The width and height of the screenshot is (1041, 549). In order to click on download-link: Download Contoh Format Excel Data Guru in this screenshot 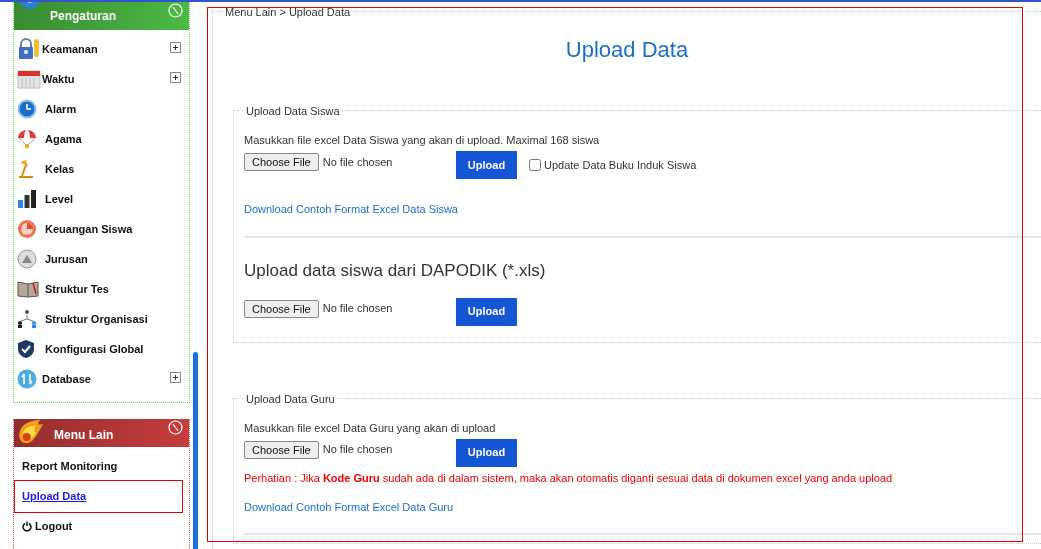, I will do `click(349, 506)`.